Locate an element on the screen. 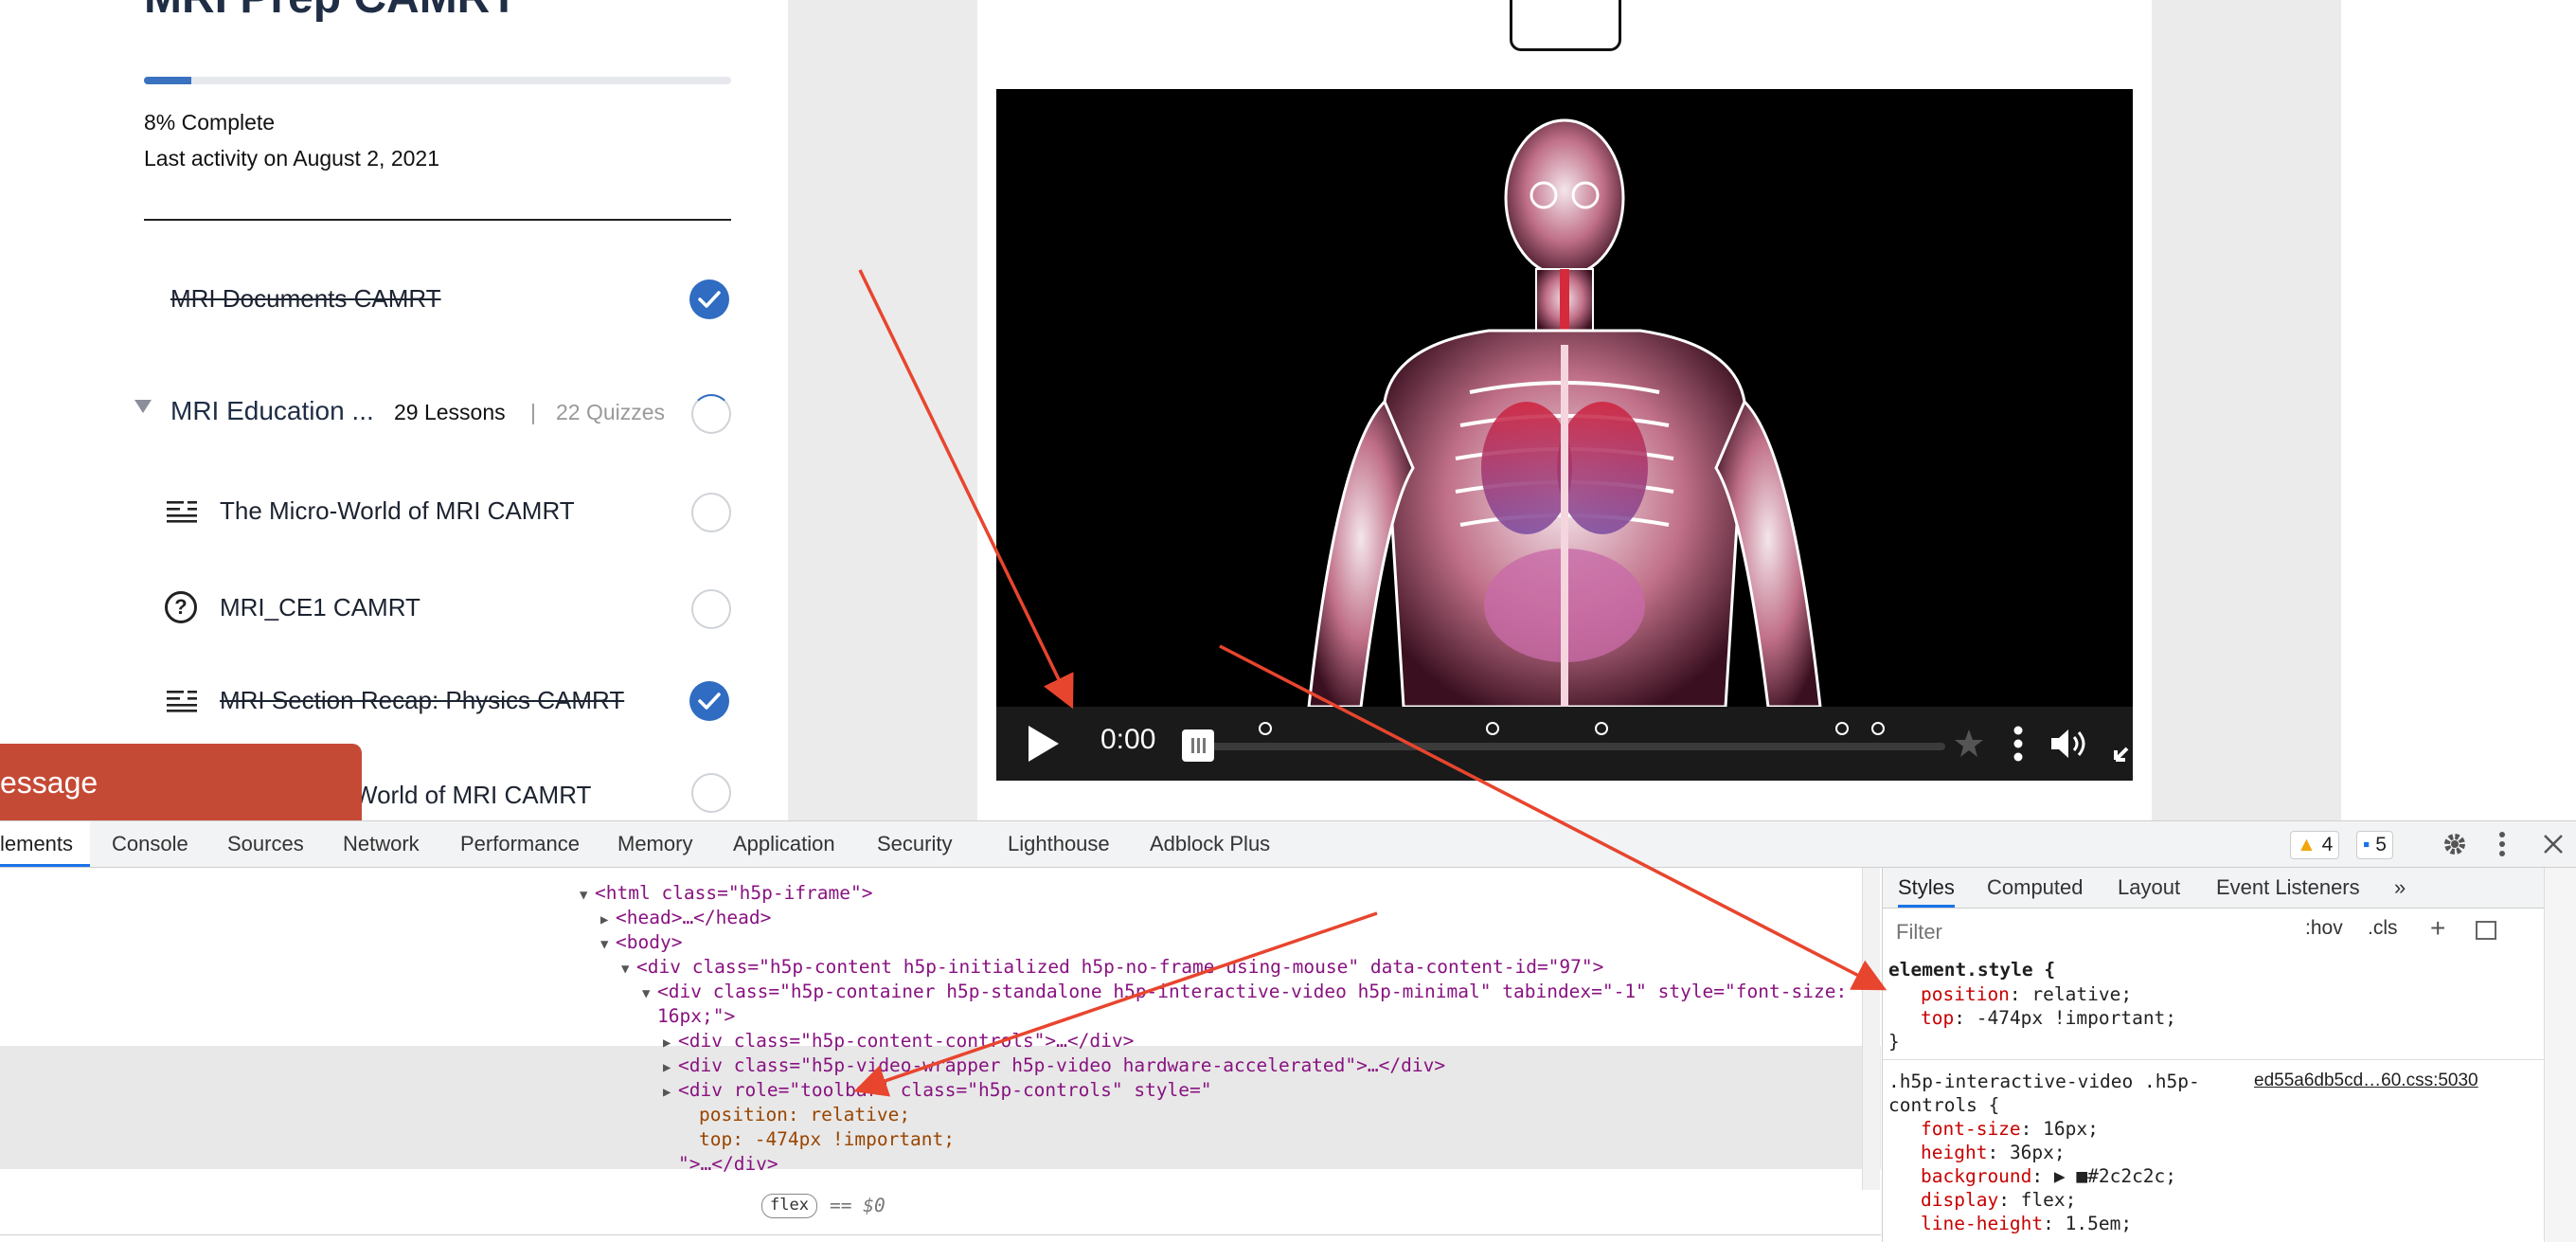 The height and width of the screenshot is (1242, 2576). tab-network: Network is located at coordinates (381, 844).